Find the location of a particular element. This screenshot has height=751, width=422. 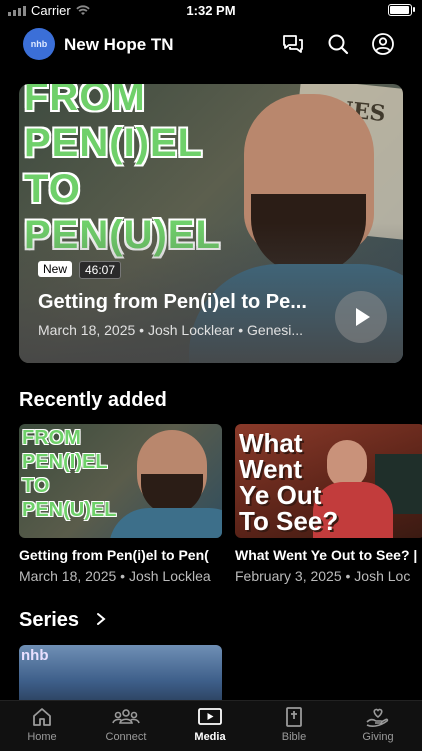

tab-label: Connect is located at coordinates (126, 737).